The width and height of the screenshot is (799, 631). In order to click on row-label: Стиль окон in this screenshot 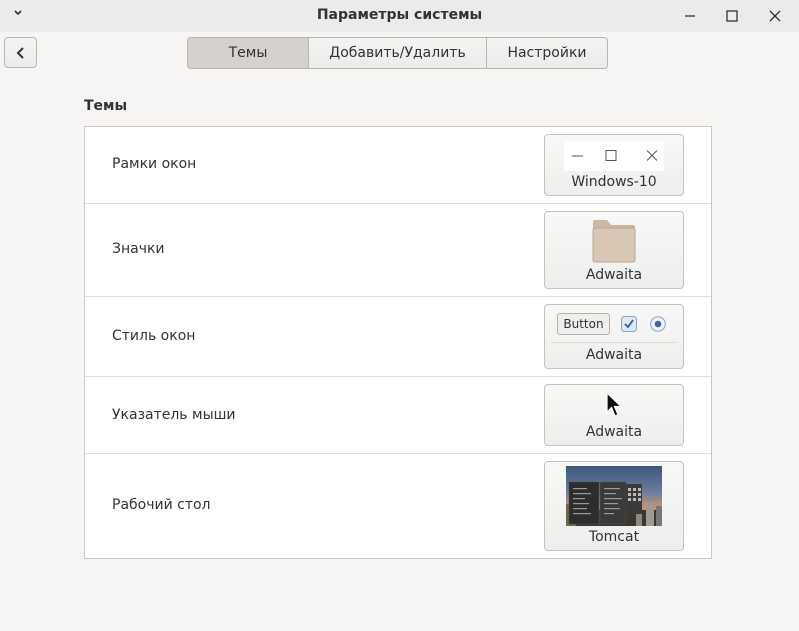, I will do `click(154, 336)`.